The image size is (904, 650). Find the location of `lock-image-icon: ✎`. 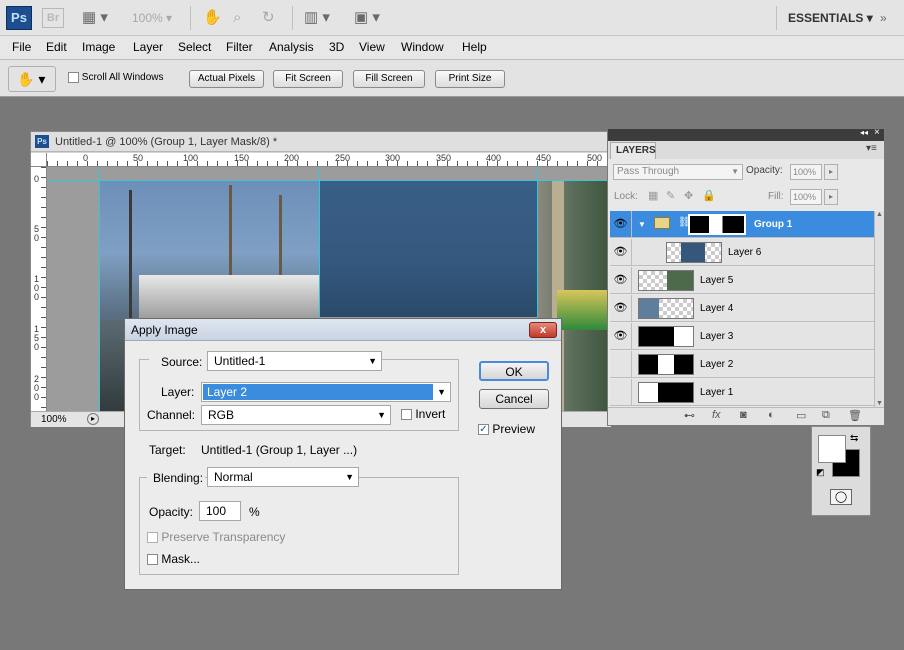

lock-image-icon: ✎ is located at coordinates (670, 195).